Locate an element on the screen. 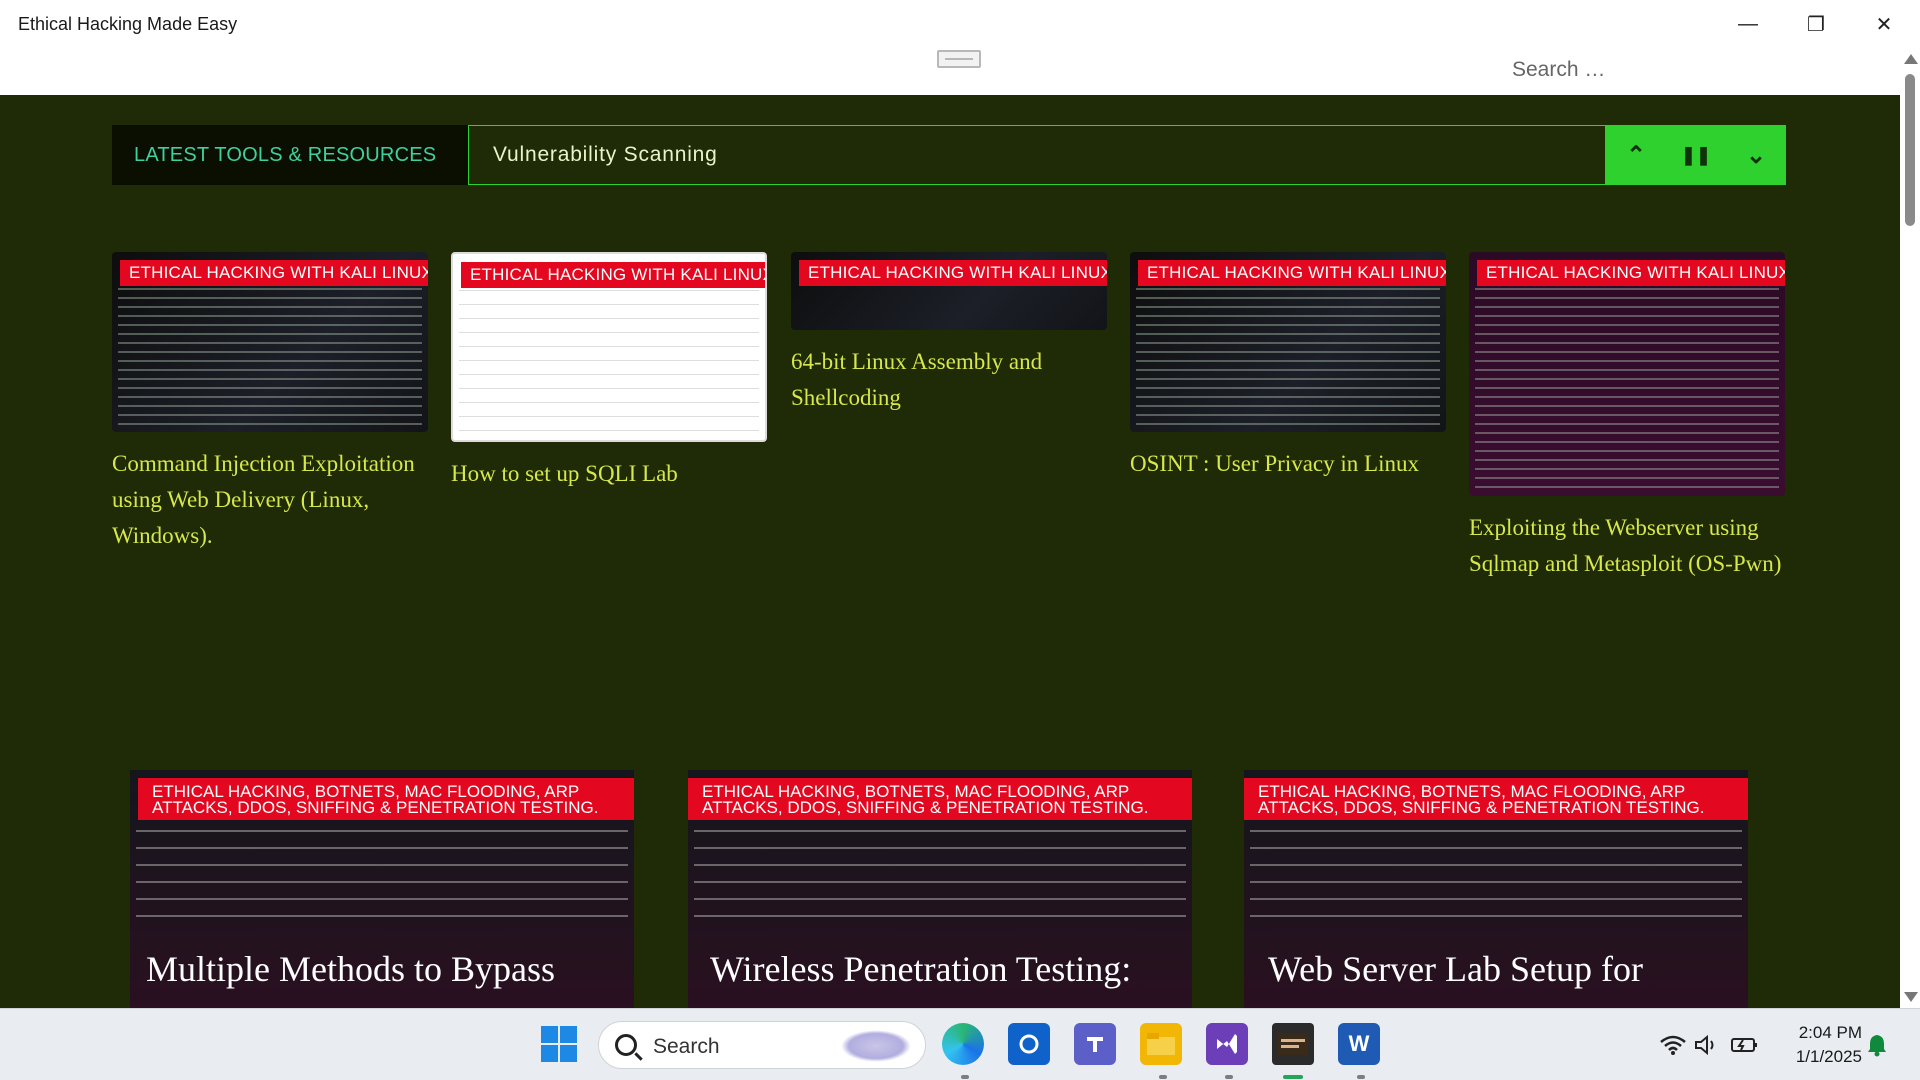 The width and height of the screenshot is (1920, 1080). post-title: OSINT : User Privacy in Linux is located at coordinates (1288, 464).